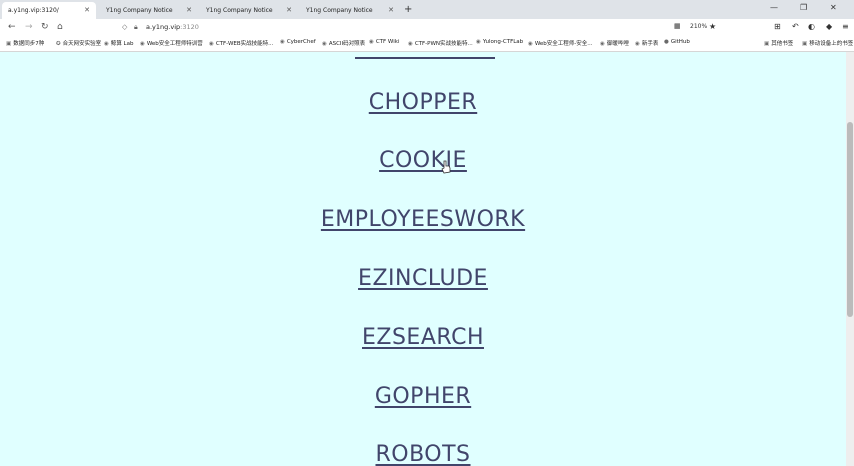 The height and width of the screenshot is (466, 854). Describe the element at coordinates (301, 42) in the screenshot. I see `bookmark-label: CyberChef` at that location.